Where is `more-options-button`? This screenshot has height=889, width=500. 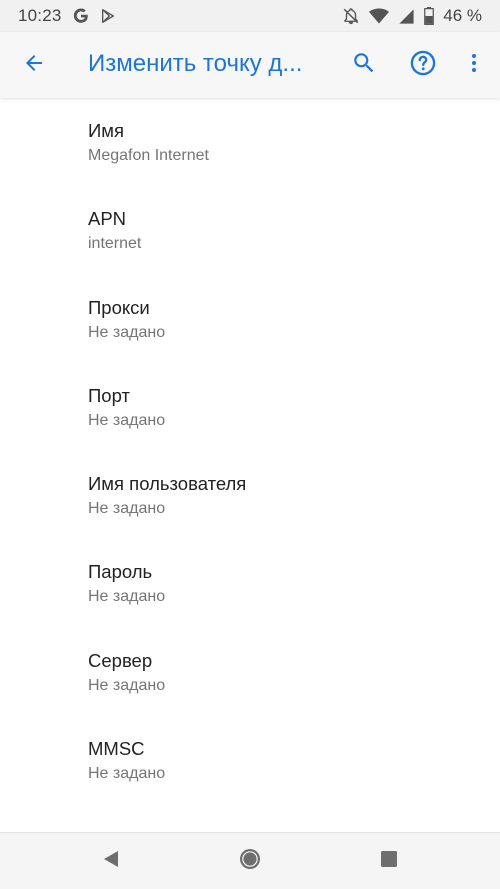 more-options-button is located at coordinates (474, 65).